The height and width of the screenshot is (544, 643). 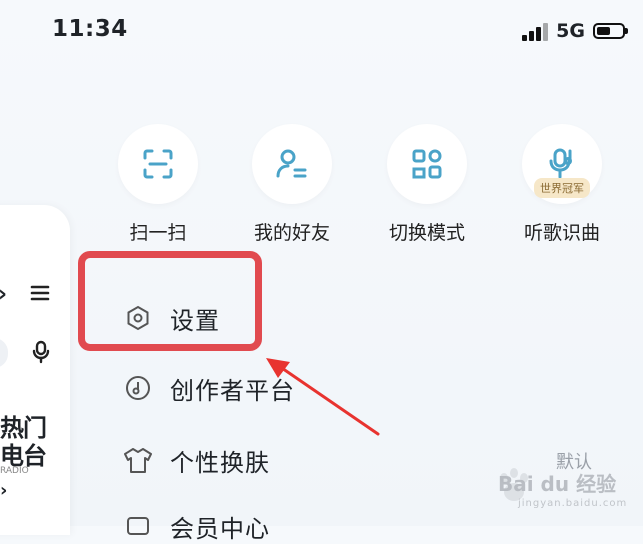 I want to click on quick-action-switch-mode: 切换模式, so click(x=427, y=184).